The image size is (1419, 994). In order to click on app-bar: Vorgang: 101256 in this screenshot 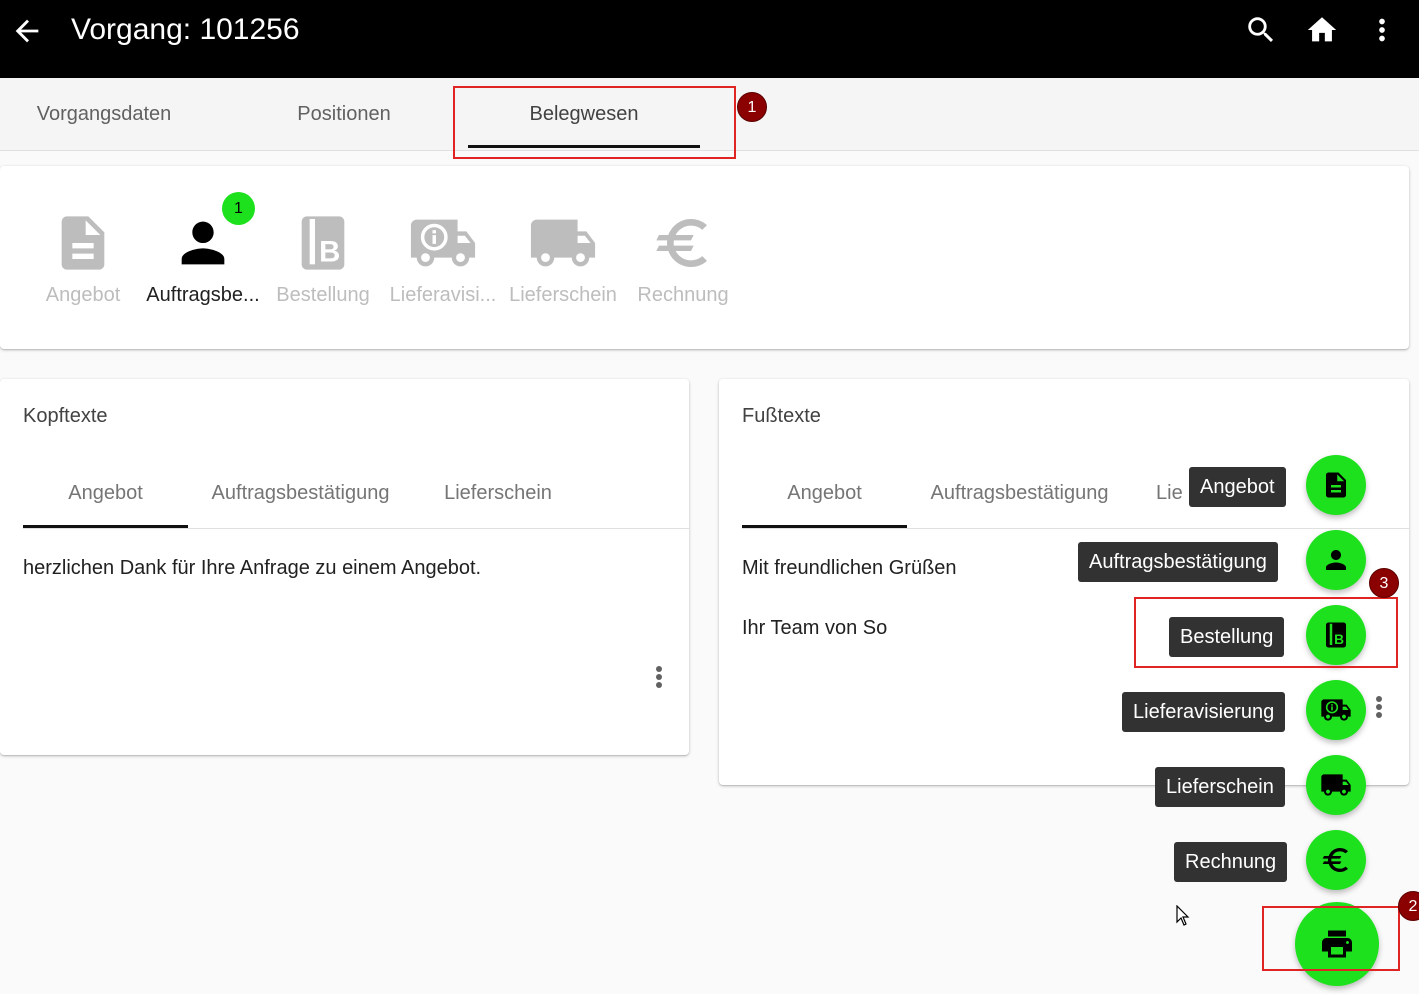, I will do `click(709, 39)`.